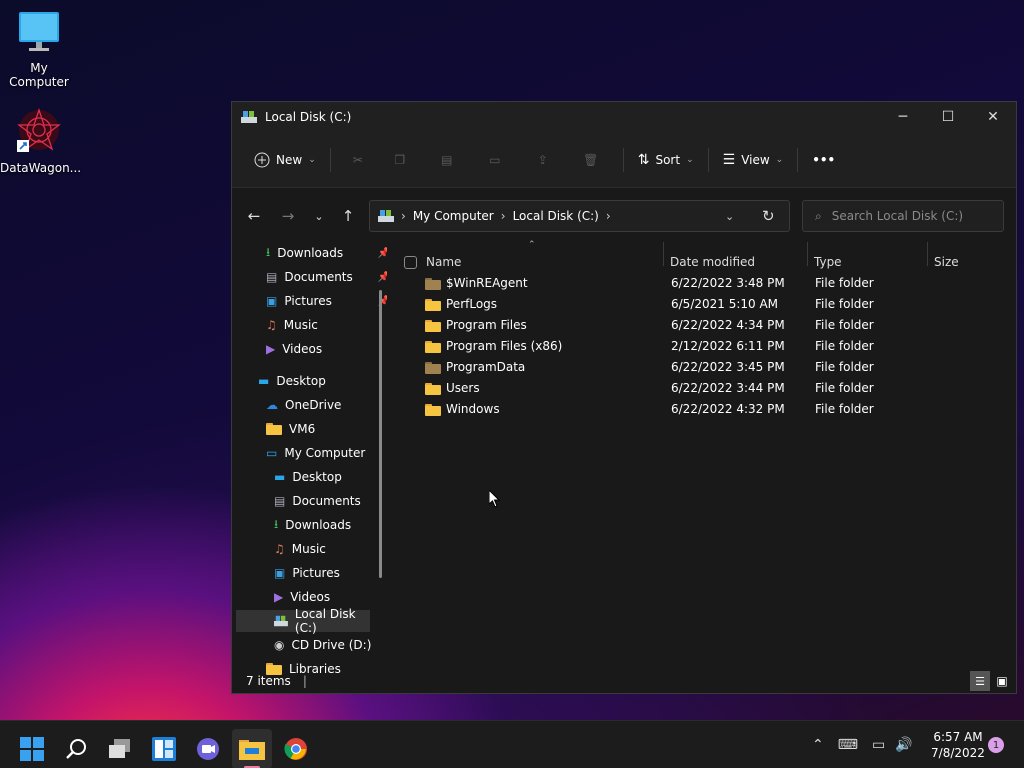 Image resolution: width=1024 pixels, height=768 pixels. I want to click on file-row-perflogs: PerfLogs 6/5/2021 5:10 AM File folder, so click(697, 304).